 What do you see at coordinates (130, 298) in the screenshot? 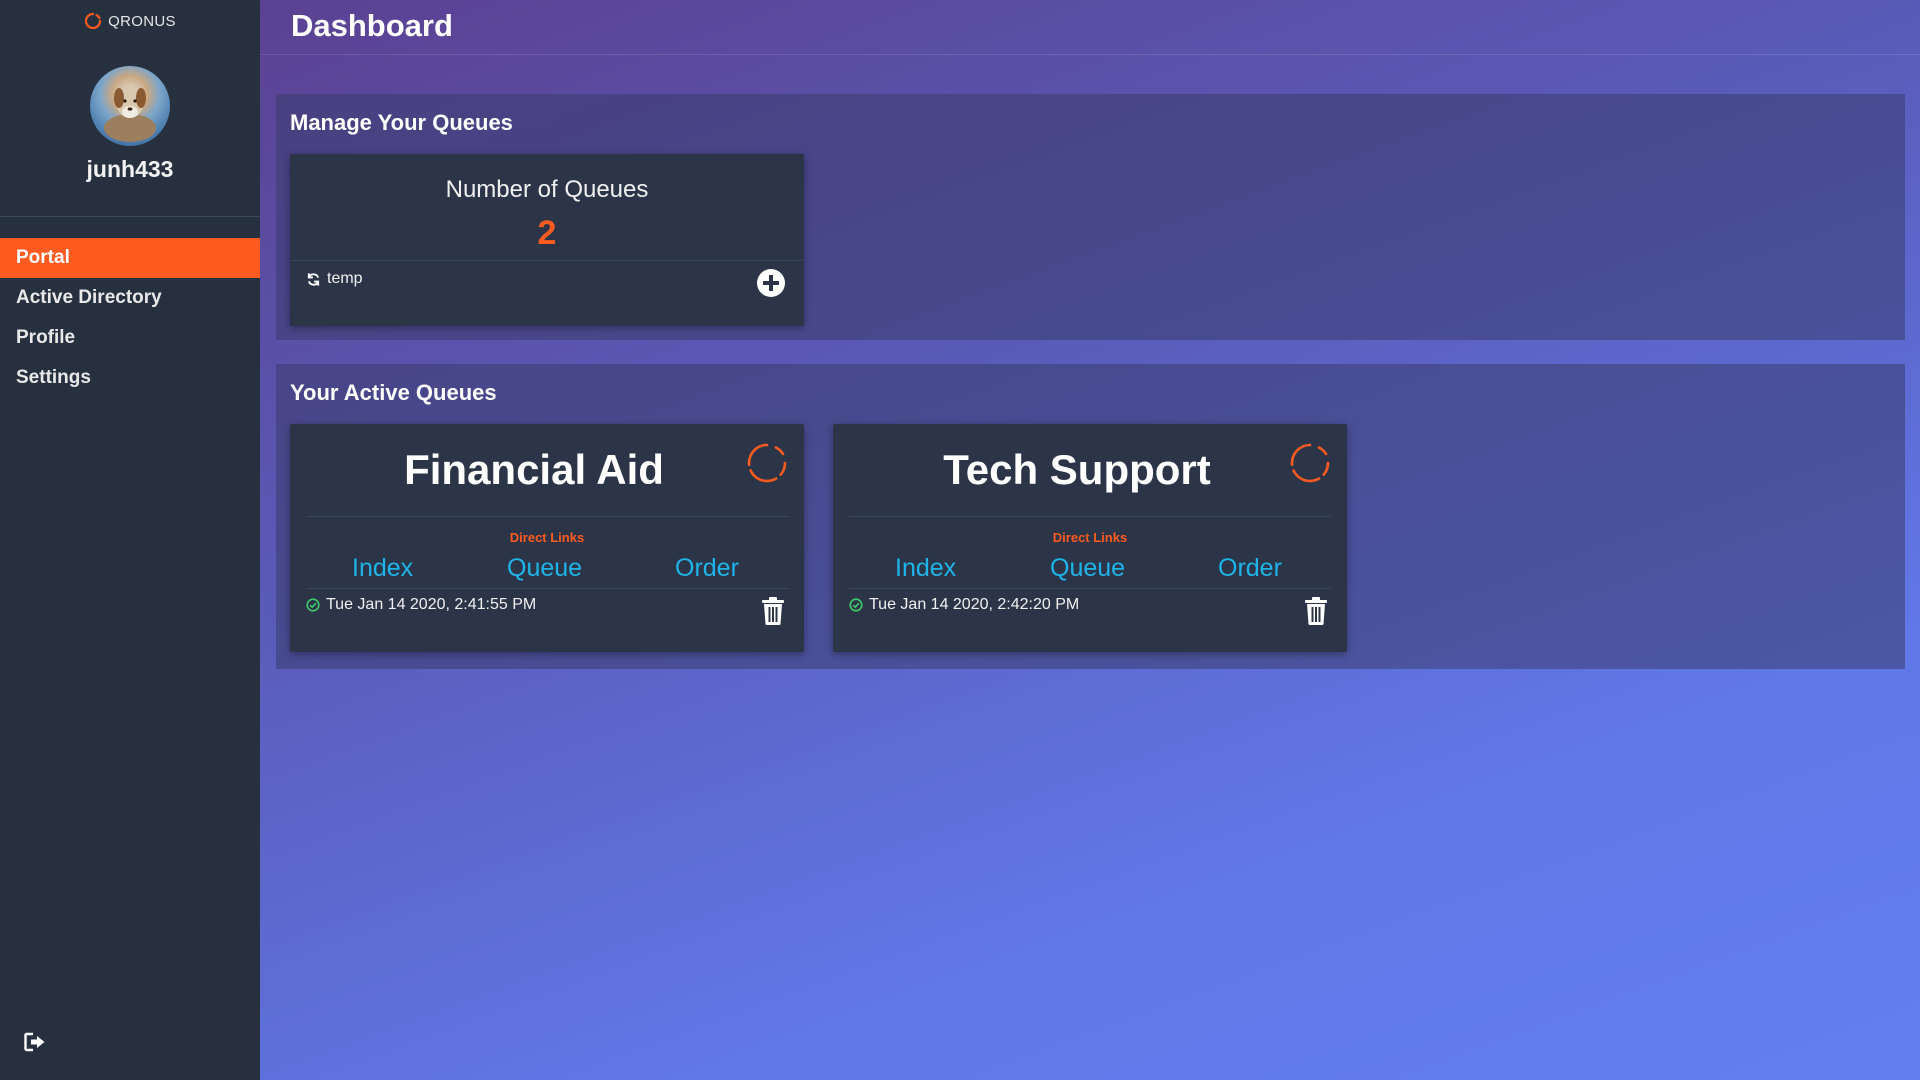
I see `sidebar-item-active-directory: Active Directory` at bounding box center [130, 298].